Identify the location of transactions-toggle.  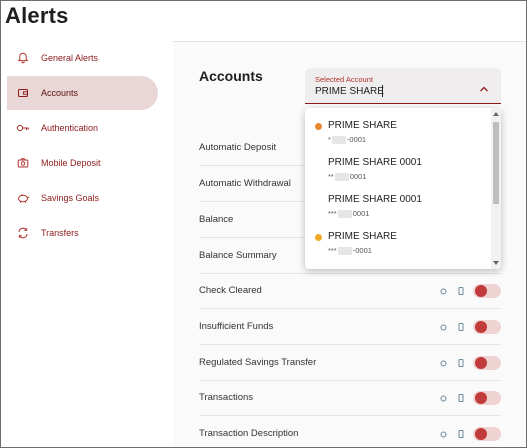
(487, 398).